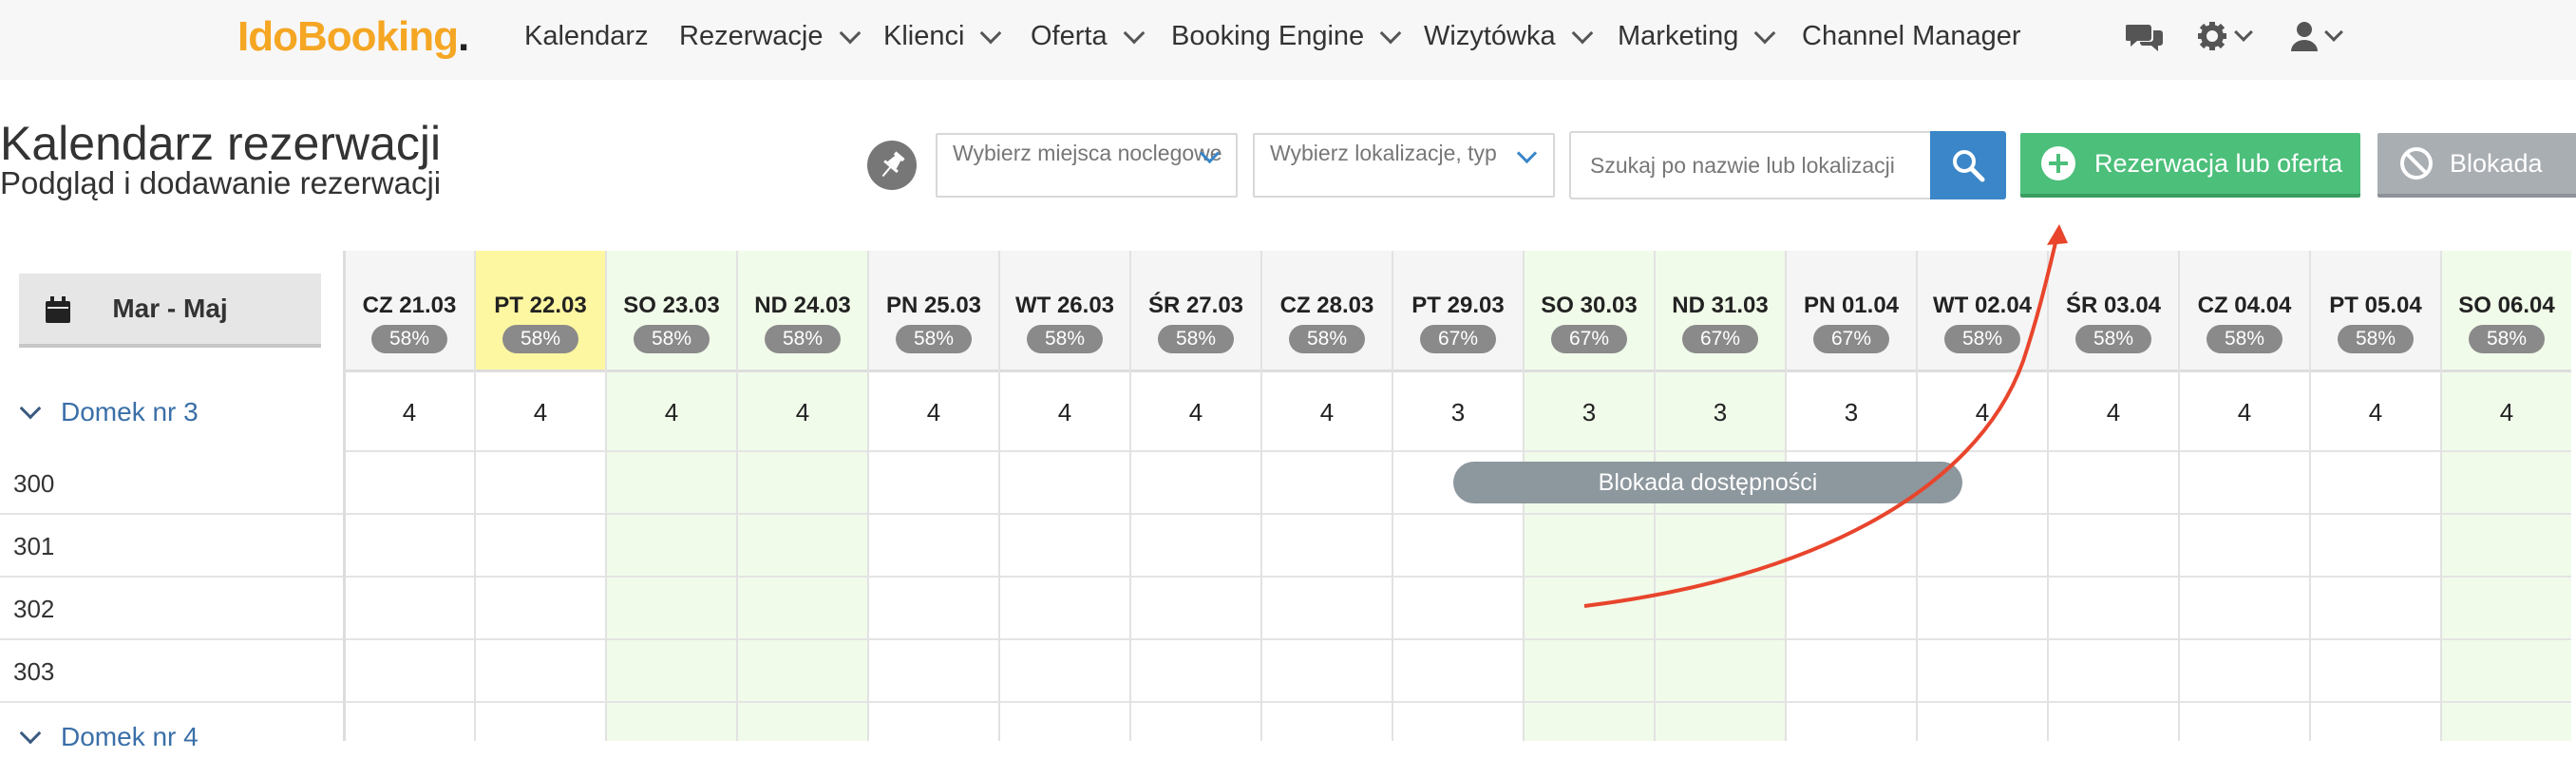 Image resolution: width=2576 pixels, height=777 pixels. Describe the element at coordinates (2145, 37) in the screenshot. I see `chat-icon` at that location.